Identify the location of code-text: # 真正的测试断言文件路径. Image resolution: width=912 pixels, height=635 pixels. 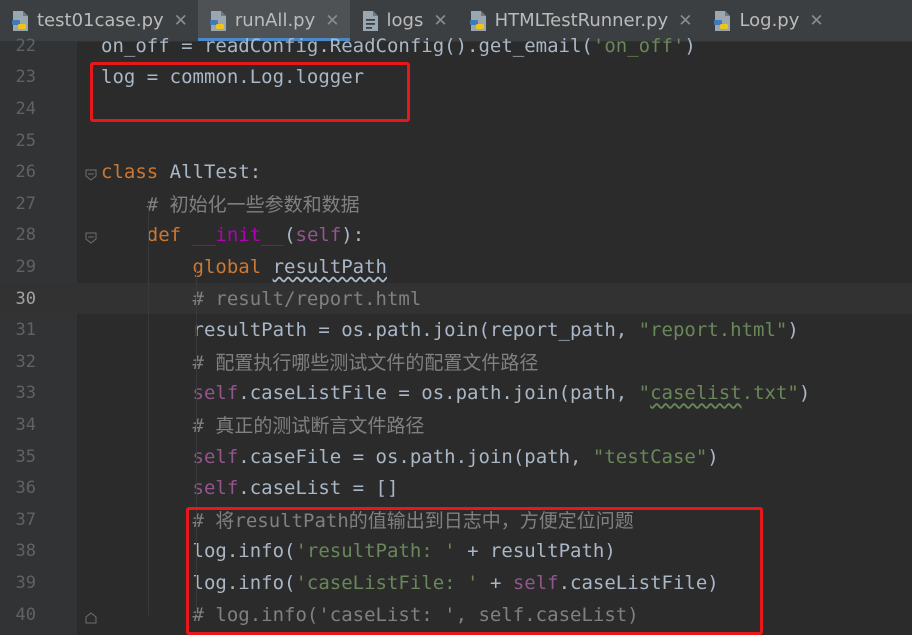
(308, 426).